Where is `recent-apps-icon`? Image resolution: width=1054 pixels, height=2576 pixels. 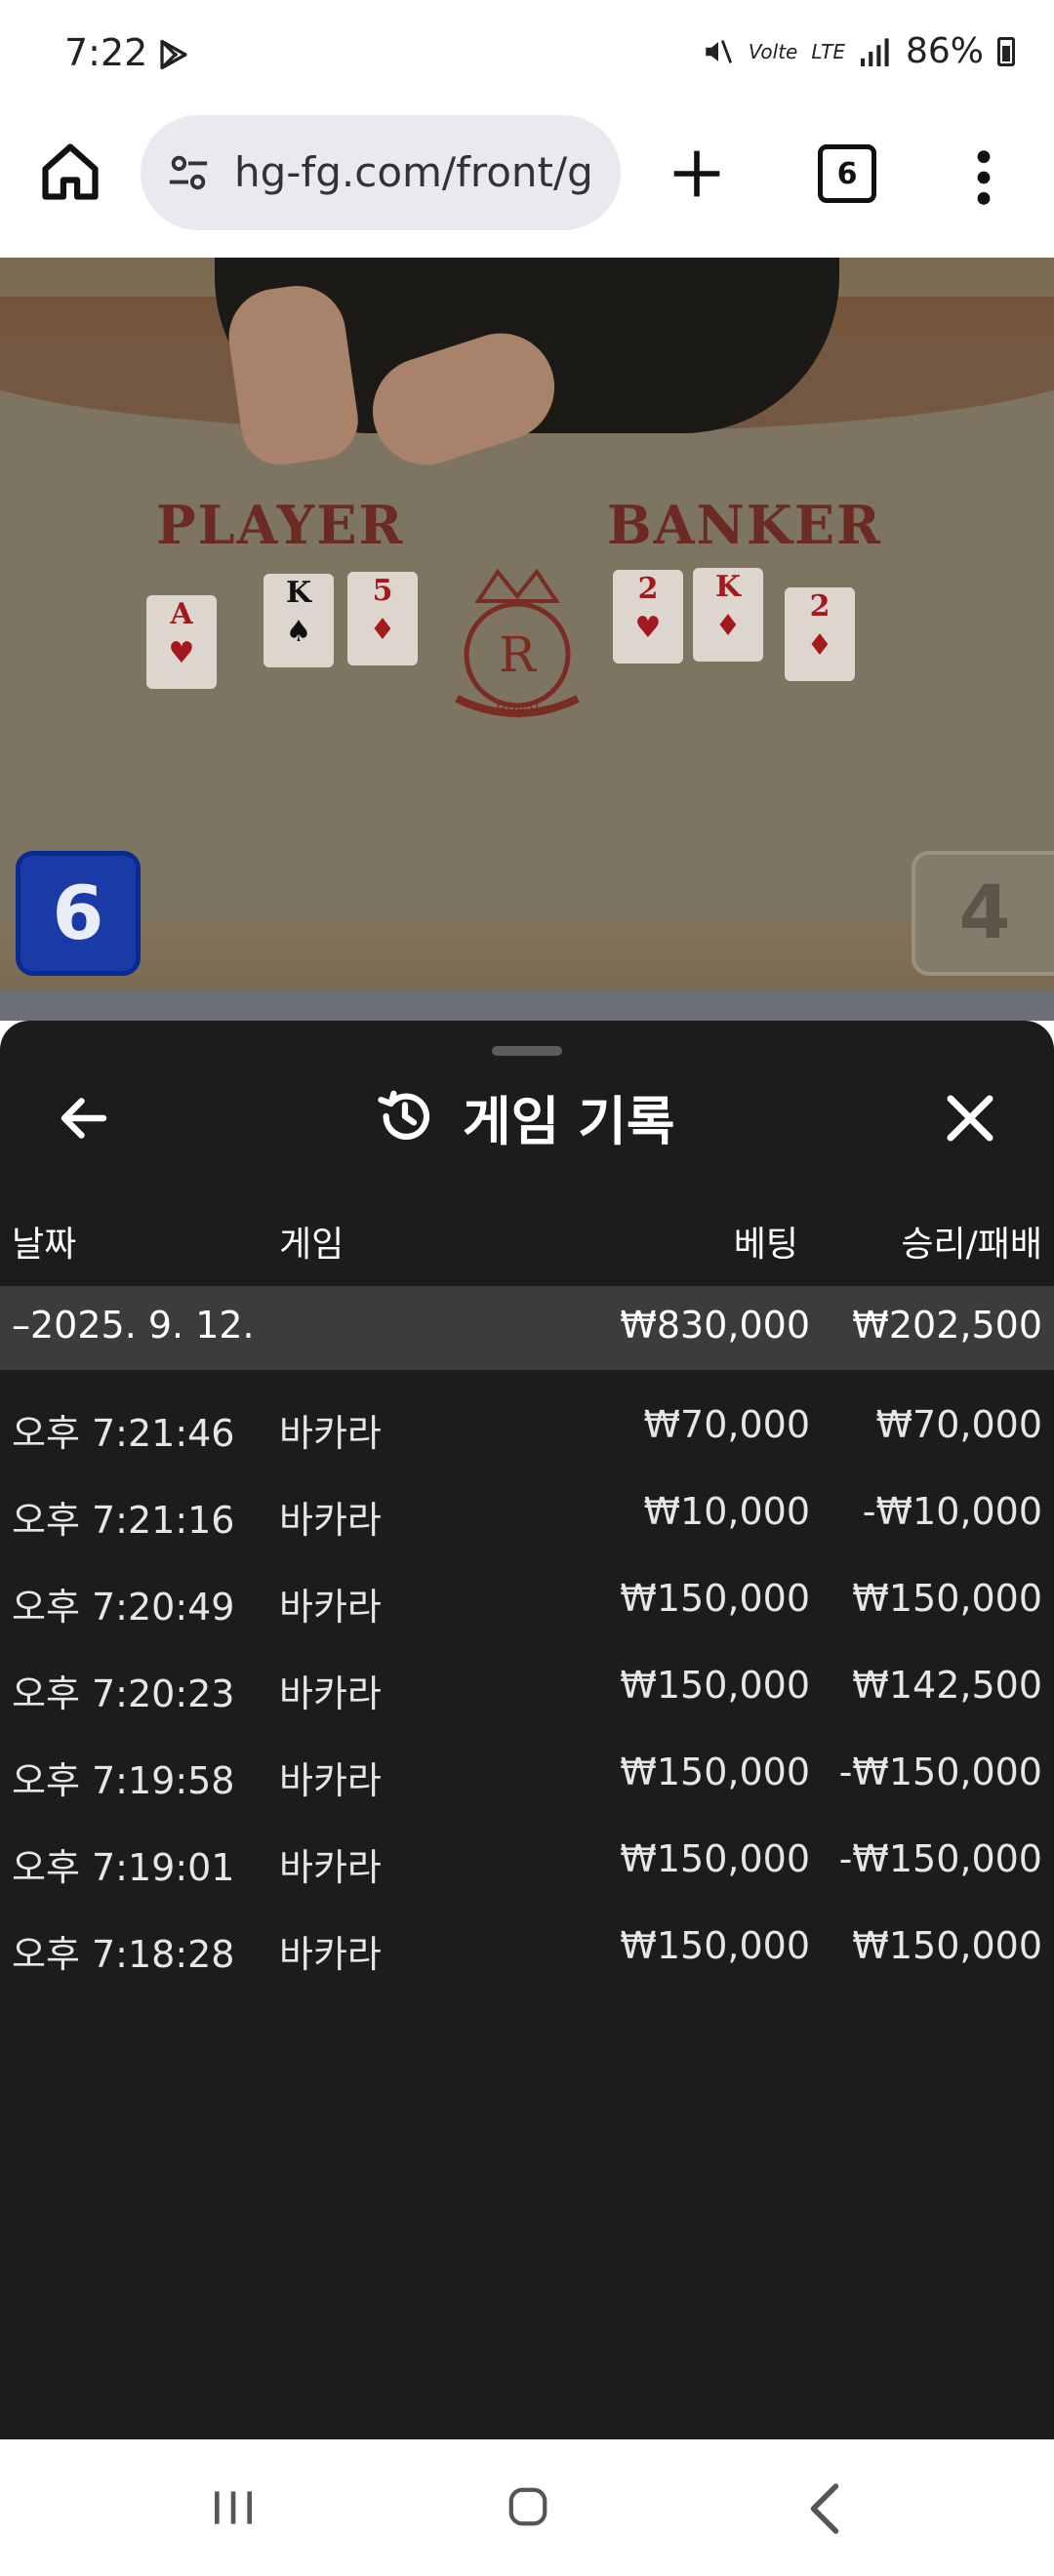
recent-apps-icon is located at coordinates (233, 2507).